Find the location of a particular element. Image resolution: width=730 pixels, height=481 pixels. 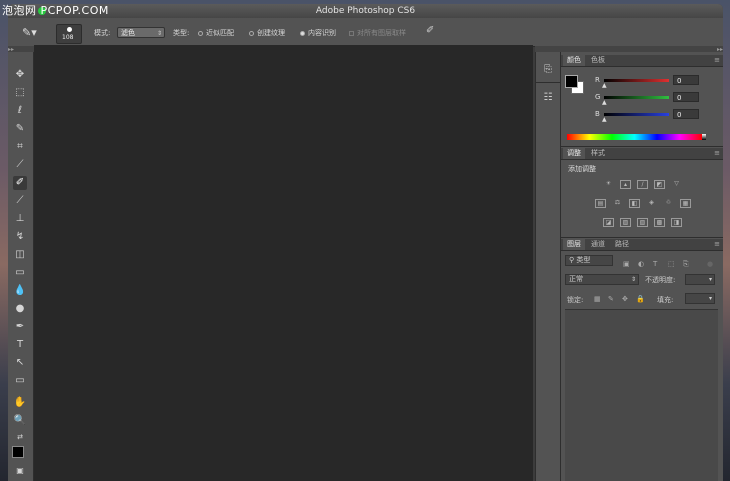

tab-paths: 路径 is located at coordinates (622, 244).